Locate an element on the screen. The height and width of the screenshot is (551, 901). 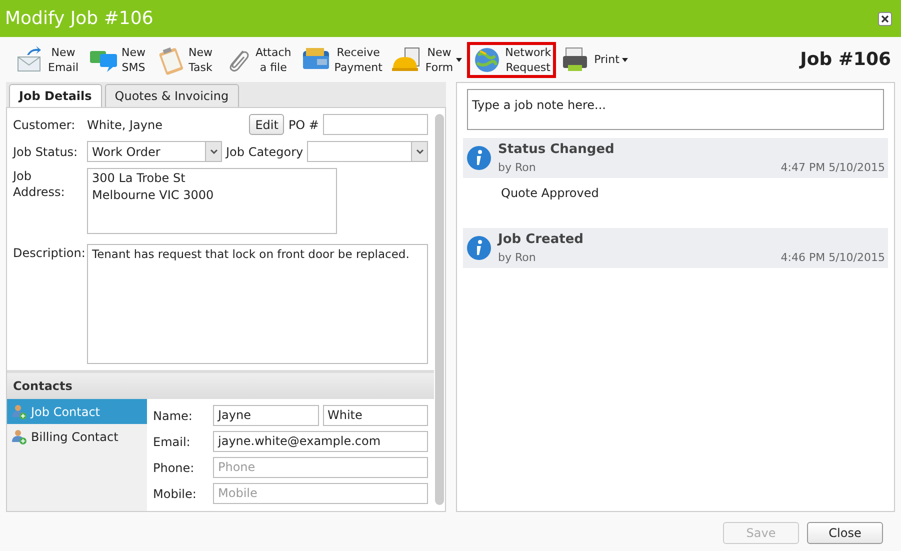
input-field: Jayne is located at coordinates (265, 415).